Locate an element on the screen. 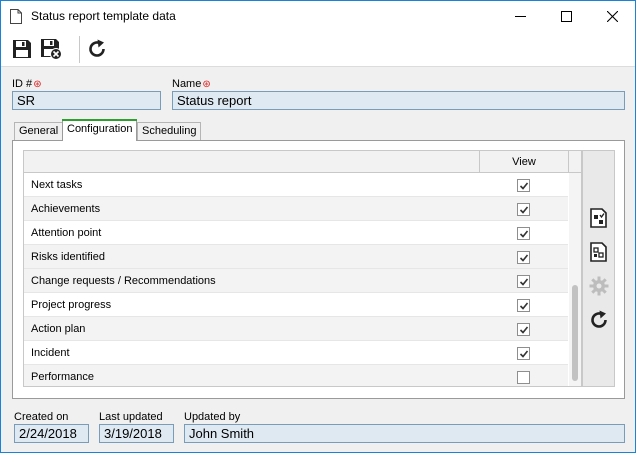  table-row: Next tasks is located at coordinates (296, 185).